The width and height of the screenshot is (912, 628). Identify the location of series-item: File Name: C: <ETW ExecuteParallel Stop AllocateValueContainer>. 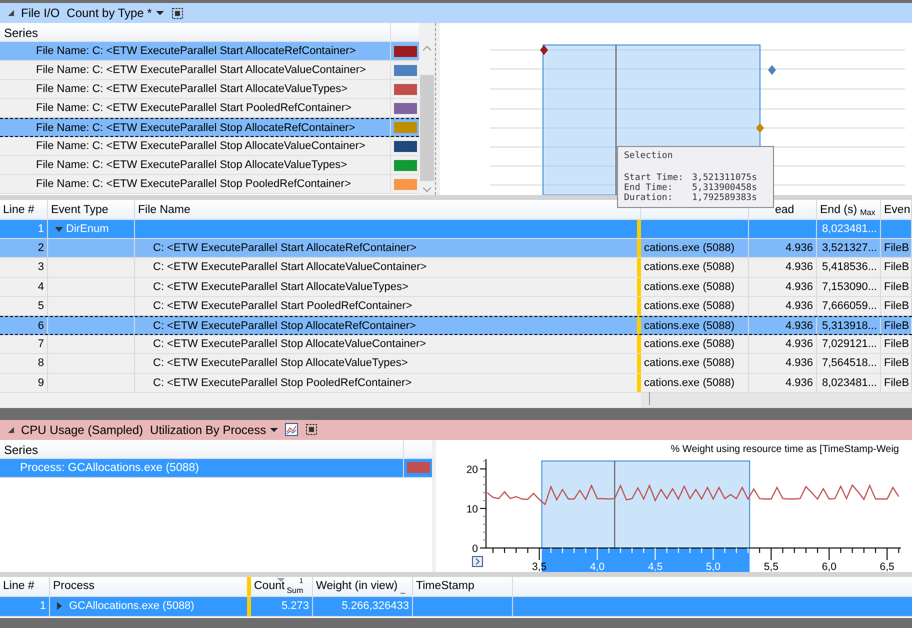
(209, 146).